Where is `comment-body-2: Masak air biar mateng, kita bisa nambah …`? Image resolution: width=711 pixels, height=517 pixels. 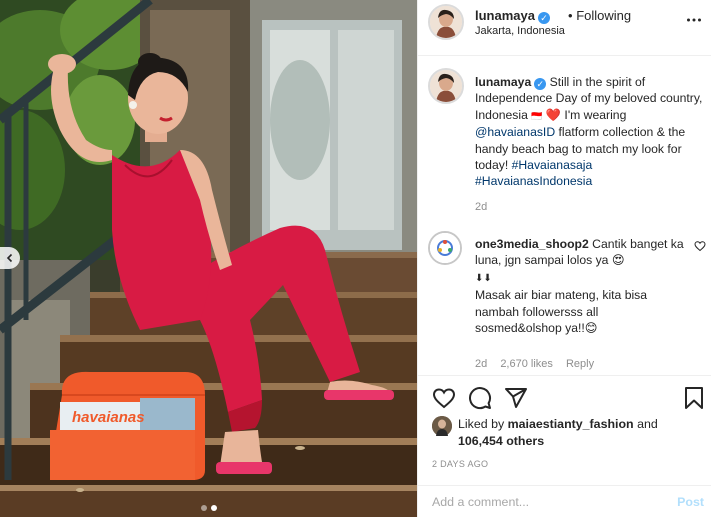 comment-body-2: Masak air biar mateng, kita bisa nambah … is located at coordinates (561, 312).